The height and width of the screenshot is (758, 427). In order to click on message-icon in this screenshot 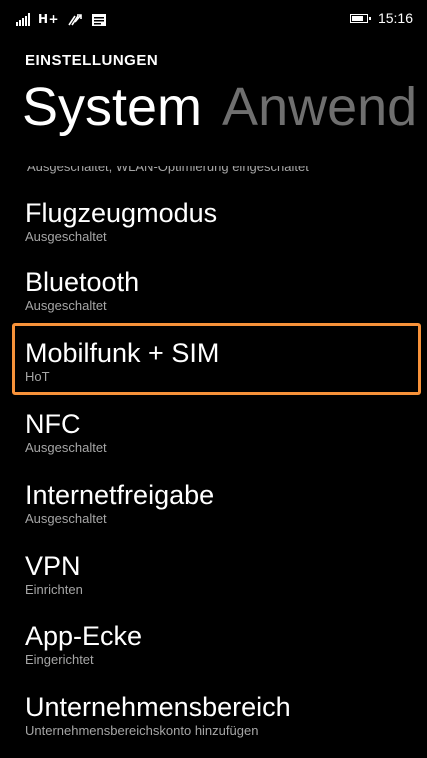, I will do `click(99, 19)`.